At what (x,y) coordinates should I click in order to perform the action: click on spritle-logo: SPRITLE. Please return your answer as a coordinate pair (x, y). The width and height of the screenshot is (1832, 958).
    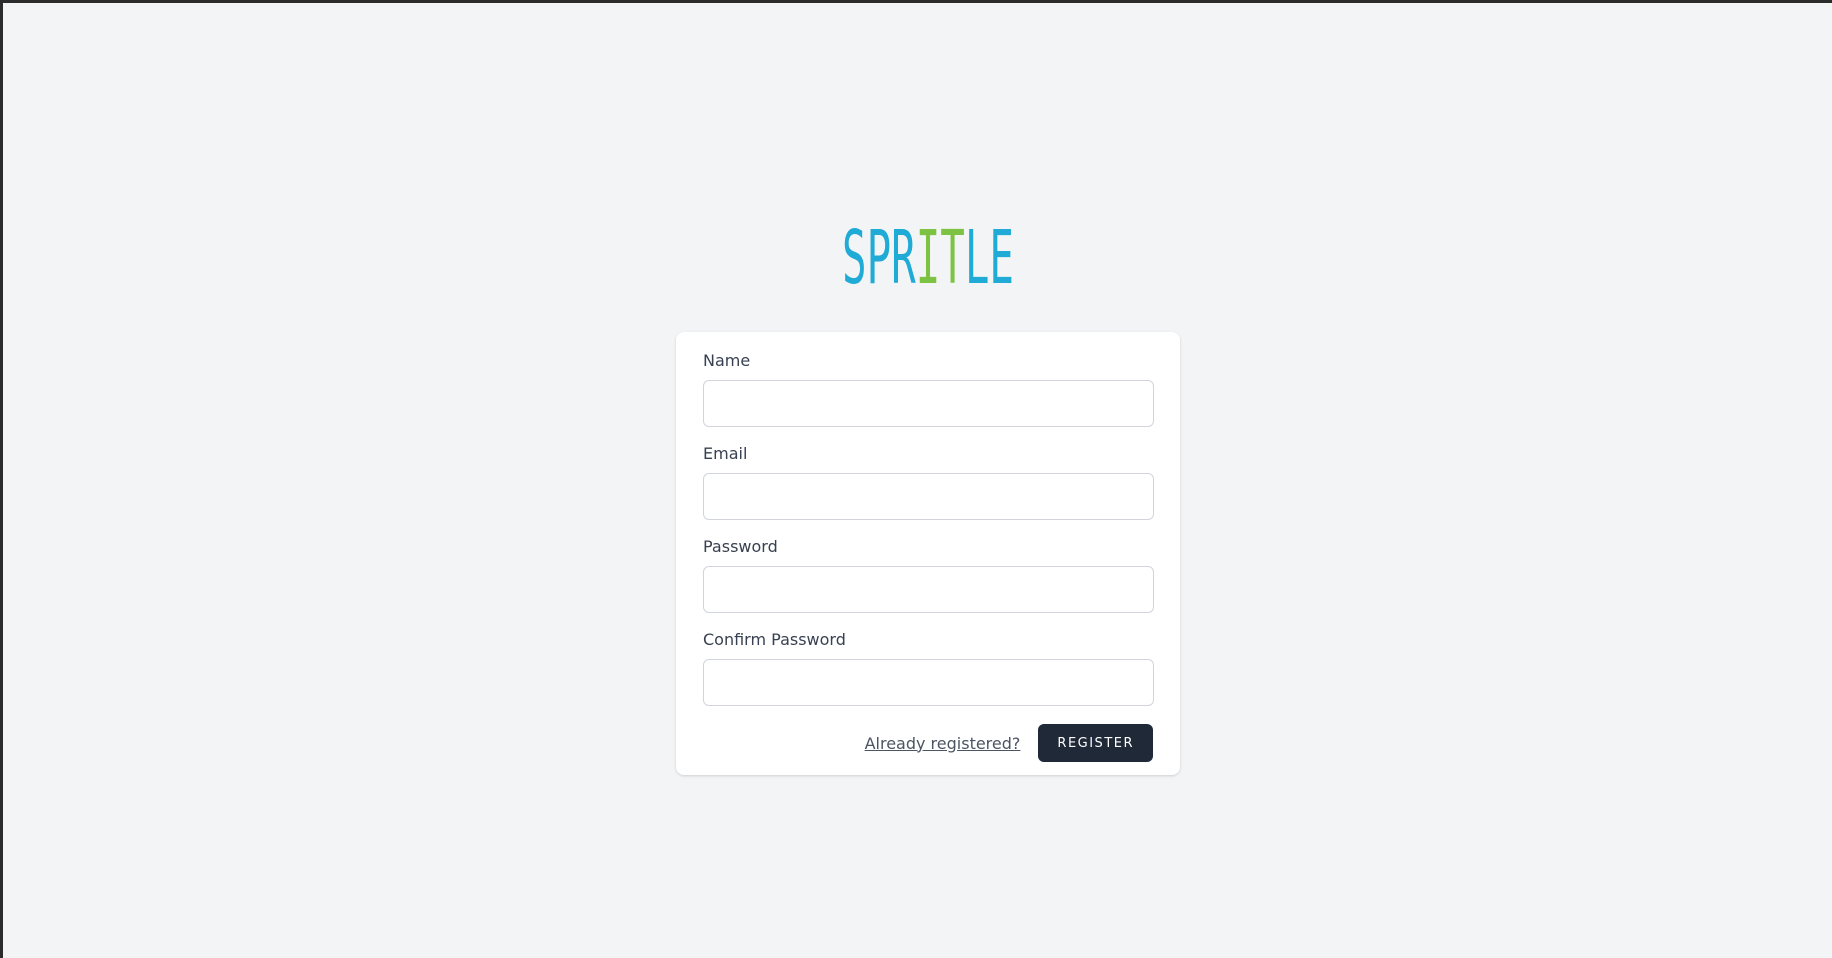
    Looking at the image, I should click on (928, 248).